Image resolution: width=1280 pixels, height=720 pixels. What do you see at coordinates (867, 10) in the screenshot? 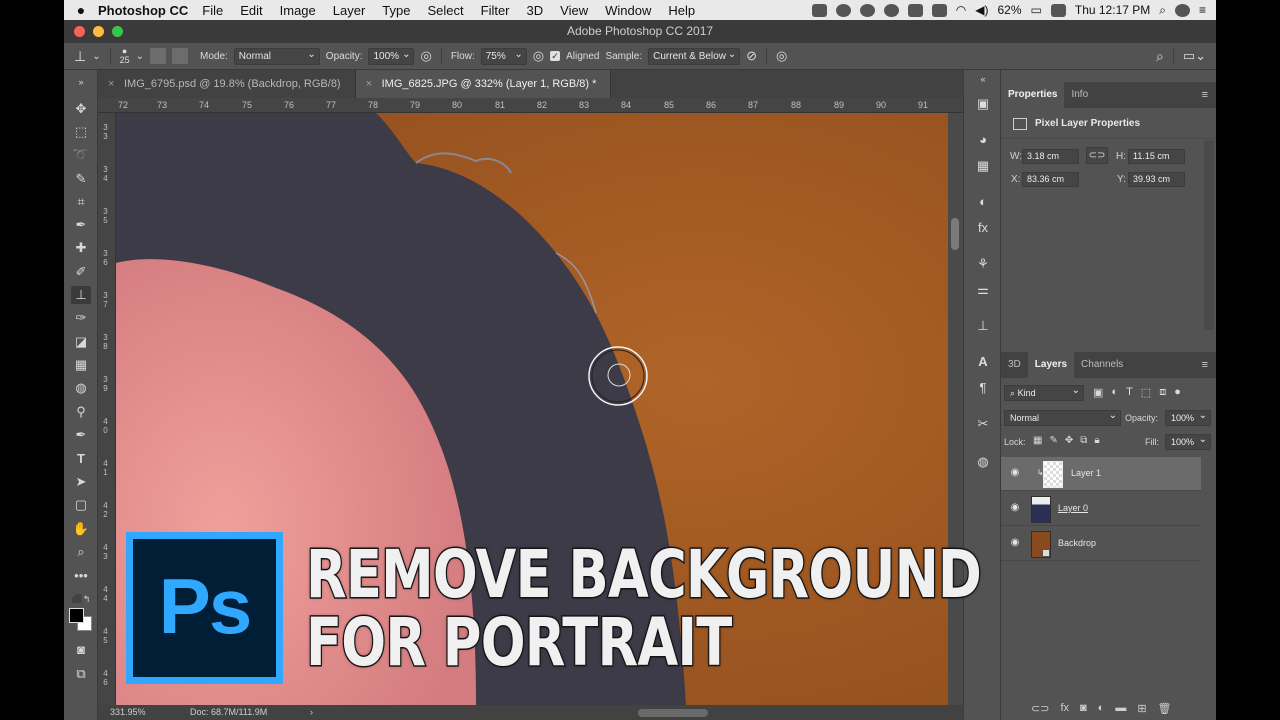
I see `creative-cloud-icon` at bounding box center [867, 10].